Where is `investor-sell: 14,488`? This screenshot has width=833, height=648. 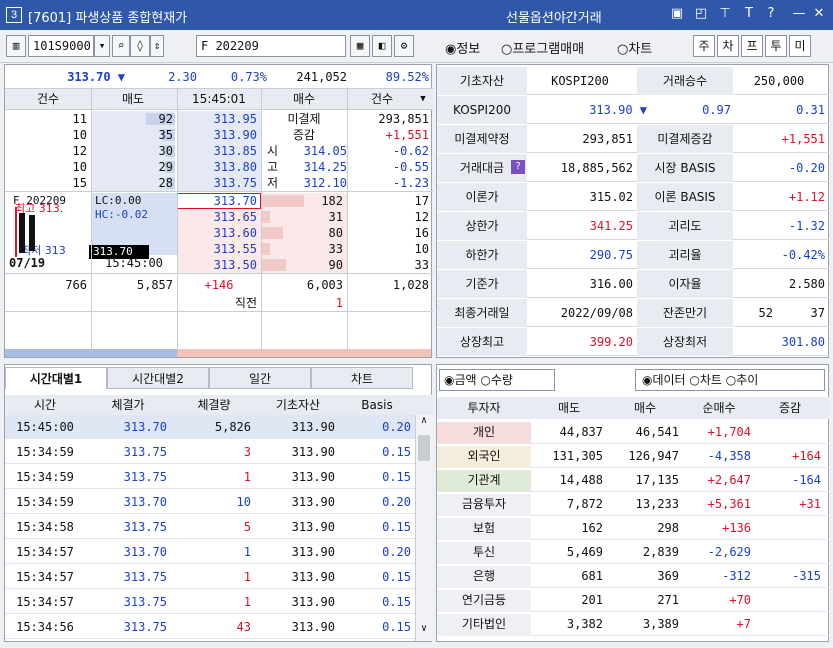
investor-sell: 14,488 is located at coordinates (581, 480).